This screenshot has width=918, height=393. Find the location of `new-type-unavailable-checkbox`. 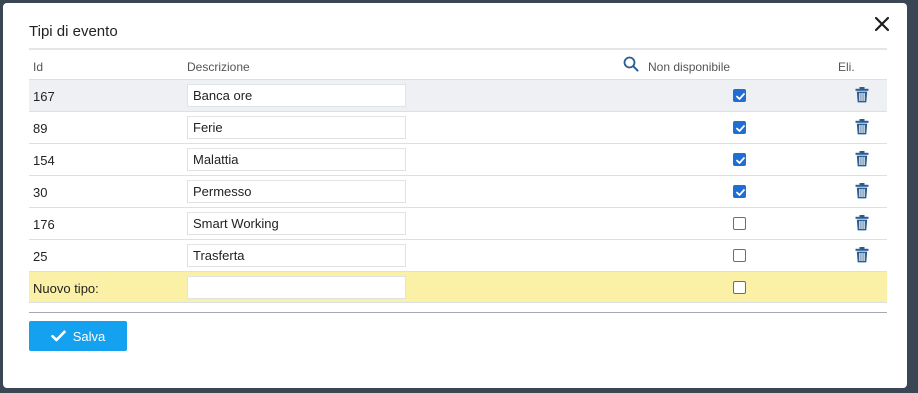

new-type-unavailable-checkbox is located at coordinates (739, 287).